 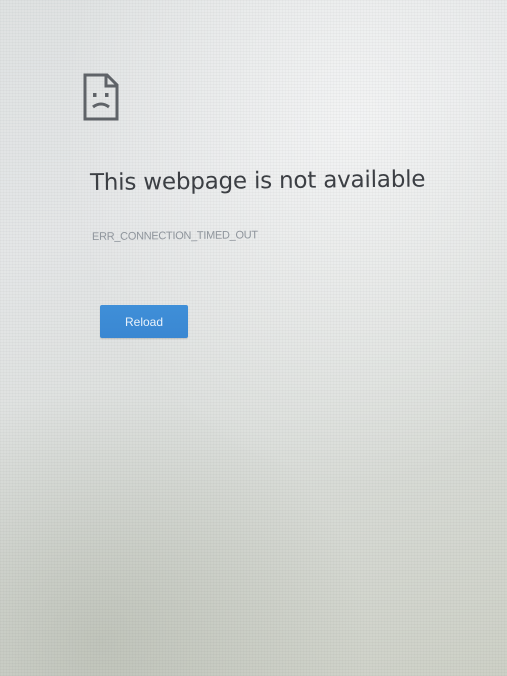 I want to click on error-code: ERR_CONNECTION_TIMED_OUT, so click(x=174, y=236).